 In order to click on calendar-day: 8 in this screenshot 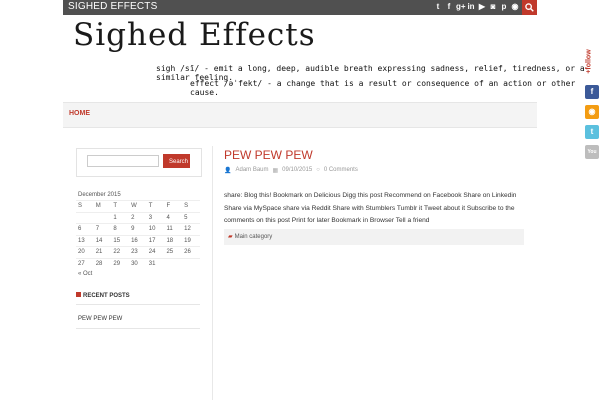, I will do `click(115, 229)`.